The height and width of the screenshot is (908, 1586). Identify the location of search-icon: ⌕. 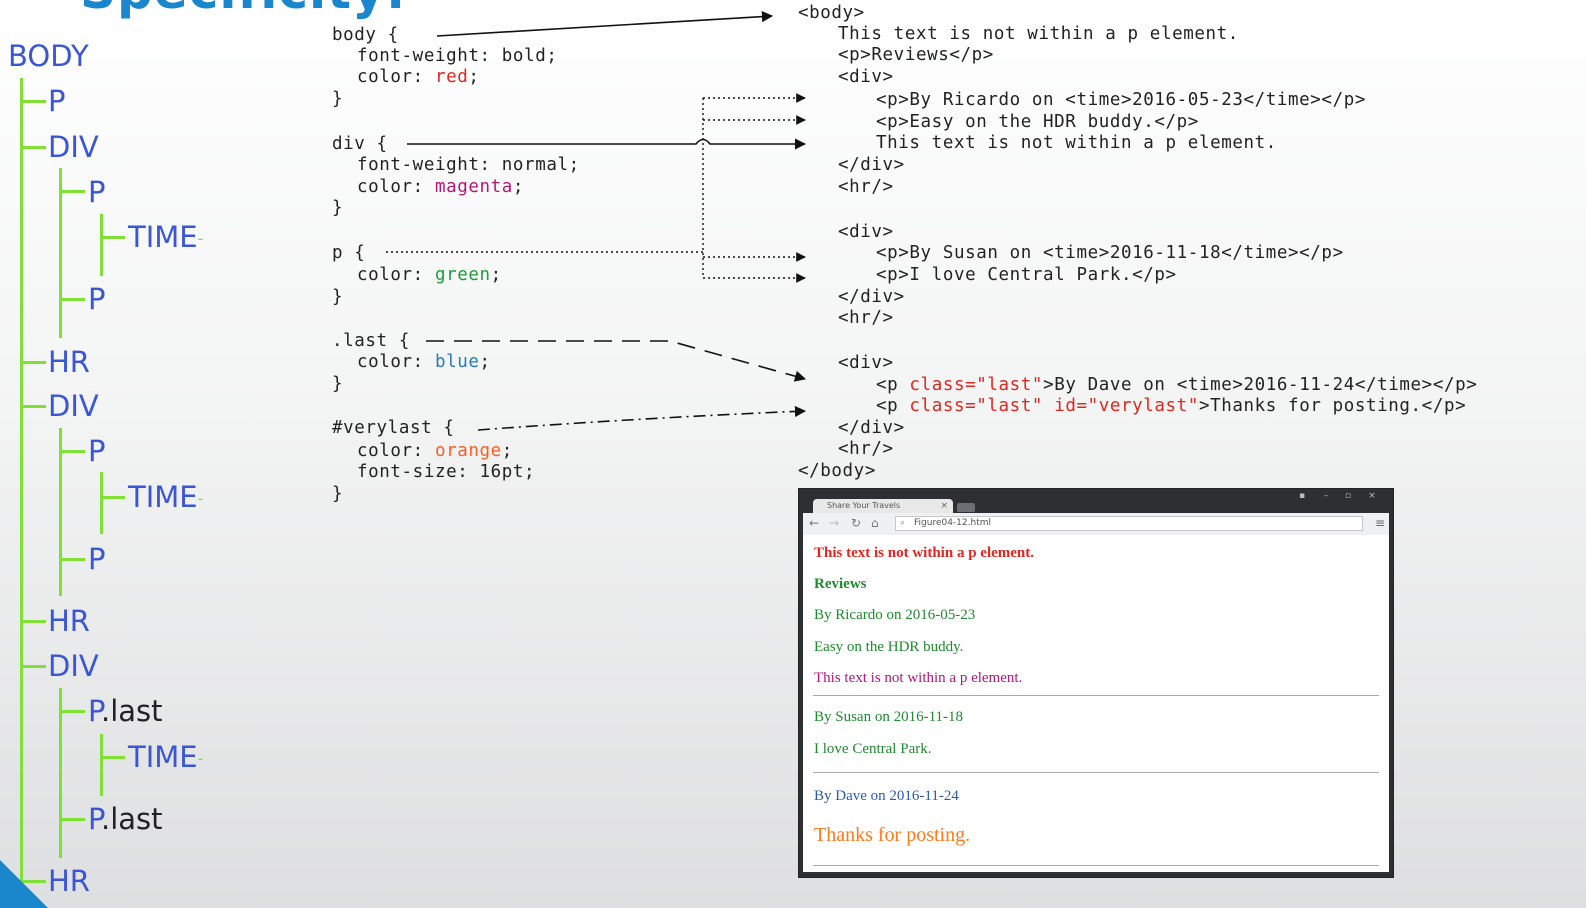
(903, 523).